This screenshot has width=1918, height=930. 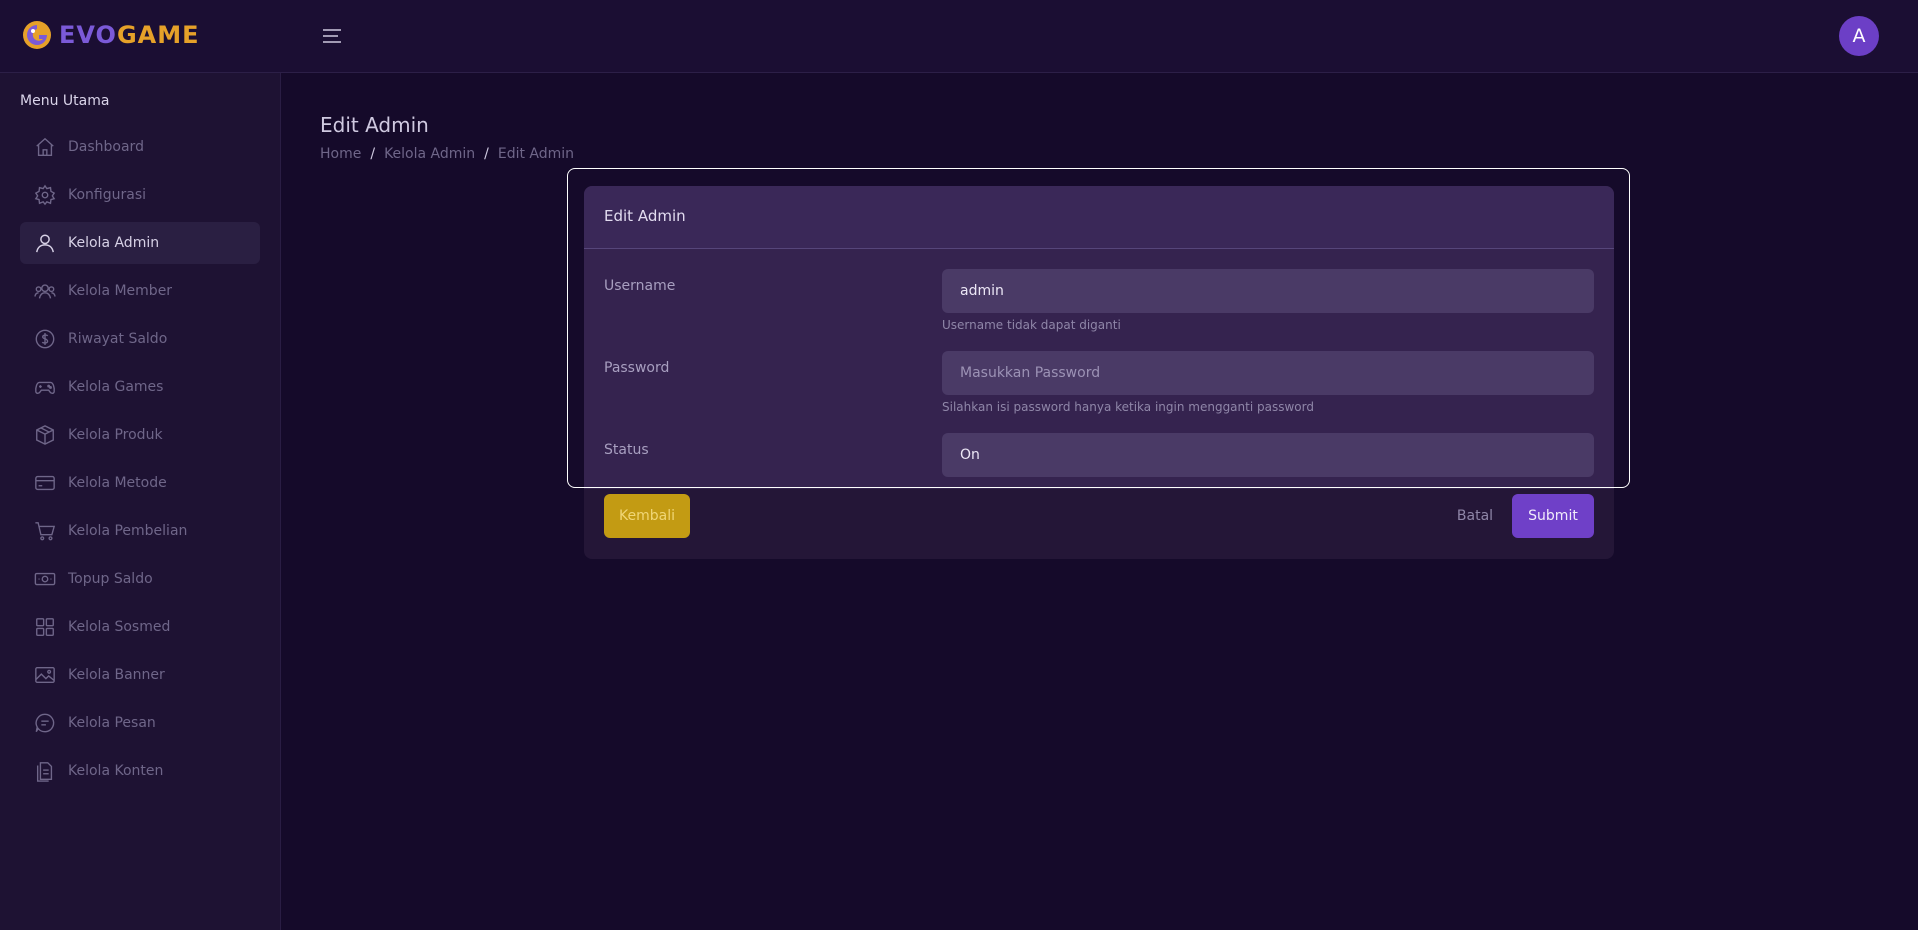 What do you see at coordinates (45, 627) in the screenshot?
I see `grid-icon` at bounding box center [45, 627].